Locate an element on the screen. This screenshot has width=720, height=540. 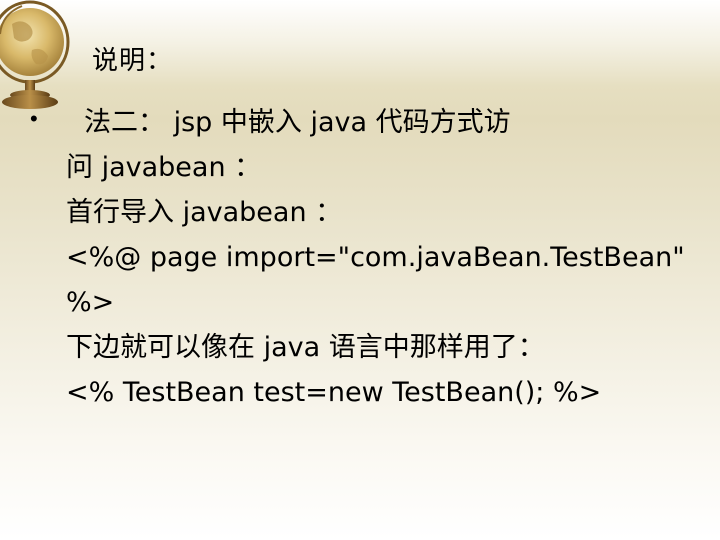
body-line: <%@ page import="com.javaBean.TestBean" is located at coordinates (375, 257).